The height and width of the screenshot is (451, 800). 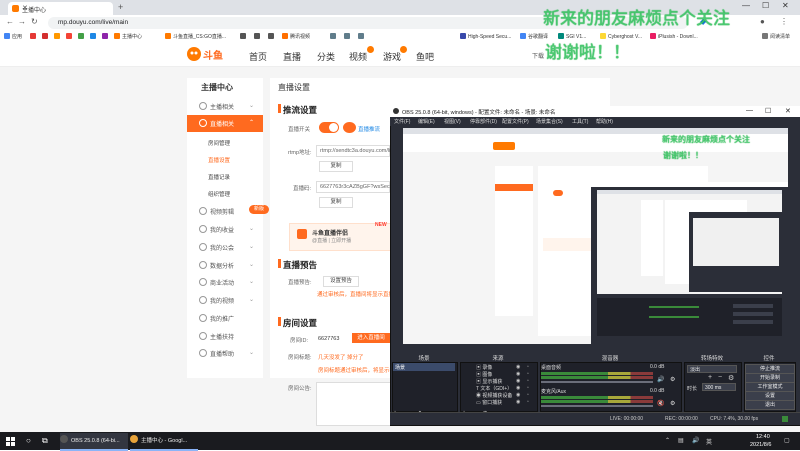 What do you see at coordinates (494, 395) in the screenshot?
I see `source-item: ◉ 视频捕获设备` at bounding box center [494, 395].